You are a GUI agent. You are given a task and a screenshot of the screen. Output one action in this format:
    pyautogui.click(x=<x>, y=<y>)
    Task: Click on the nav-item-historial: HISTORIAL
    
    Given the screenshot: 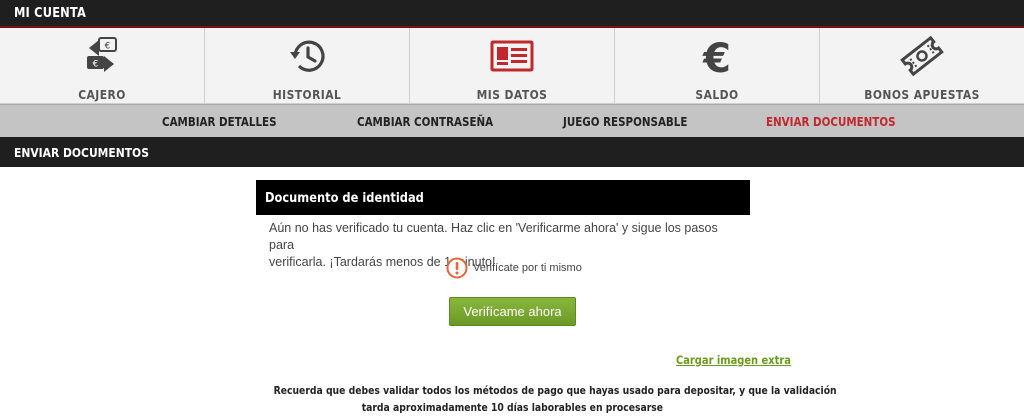 What is the action you would take?
    pyautogui.click(x=307, y=65)
    